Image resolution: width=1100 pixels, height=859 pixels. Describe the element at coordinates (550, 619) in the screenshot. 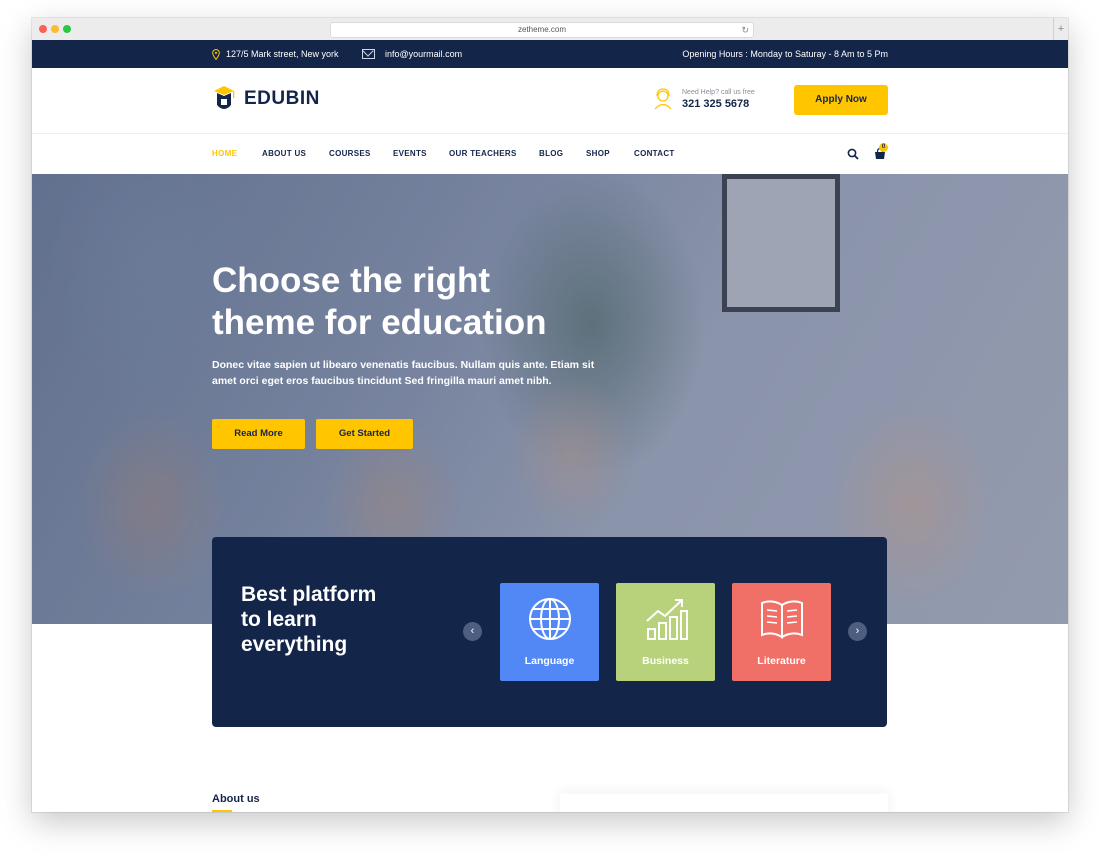

I see `globe-icon` at that location.